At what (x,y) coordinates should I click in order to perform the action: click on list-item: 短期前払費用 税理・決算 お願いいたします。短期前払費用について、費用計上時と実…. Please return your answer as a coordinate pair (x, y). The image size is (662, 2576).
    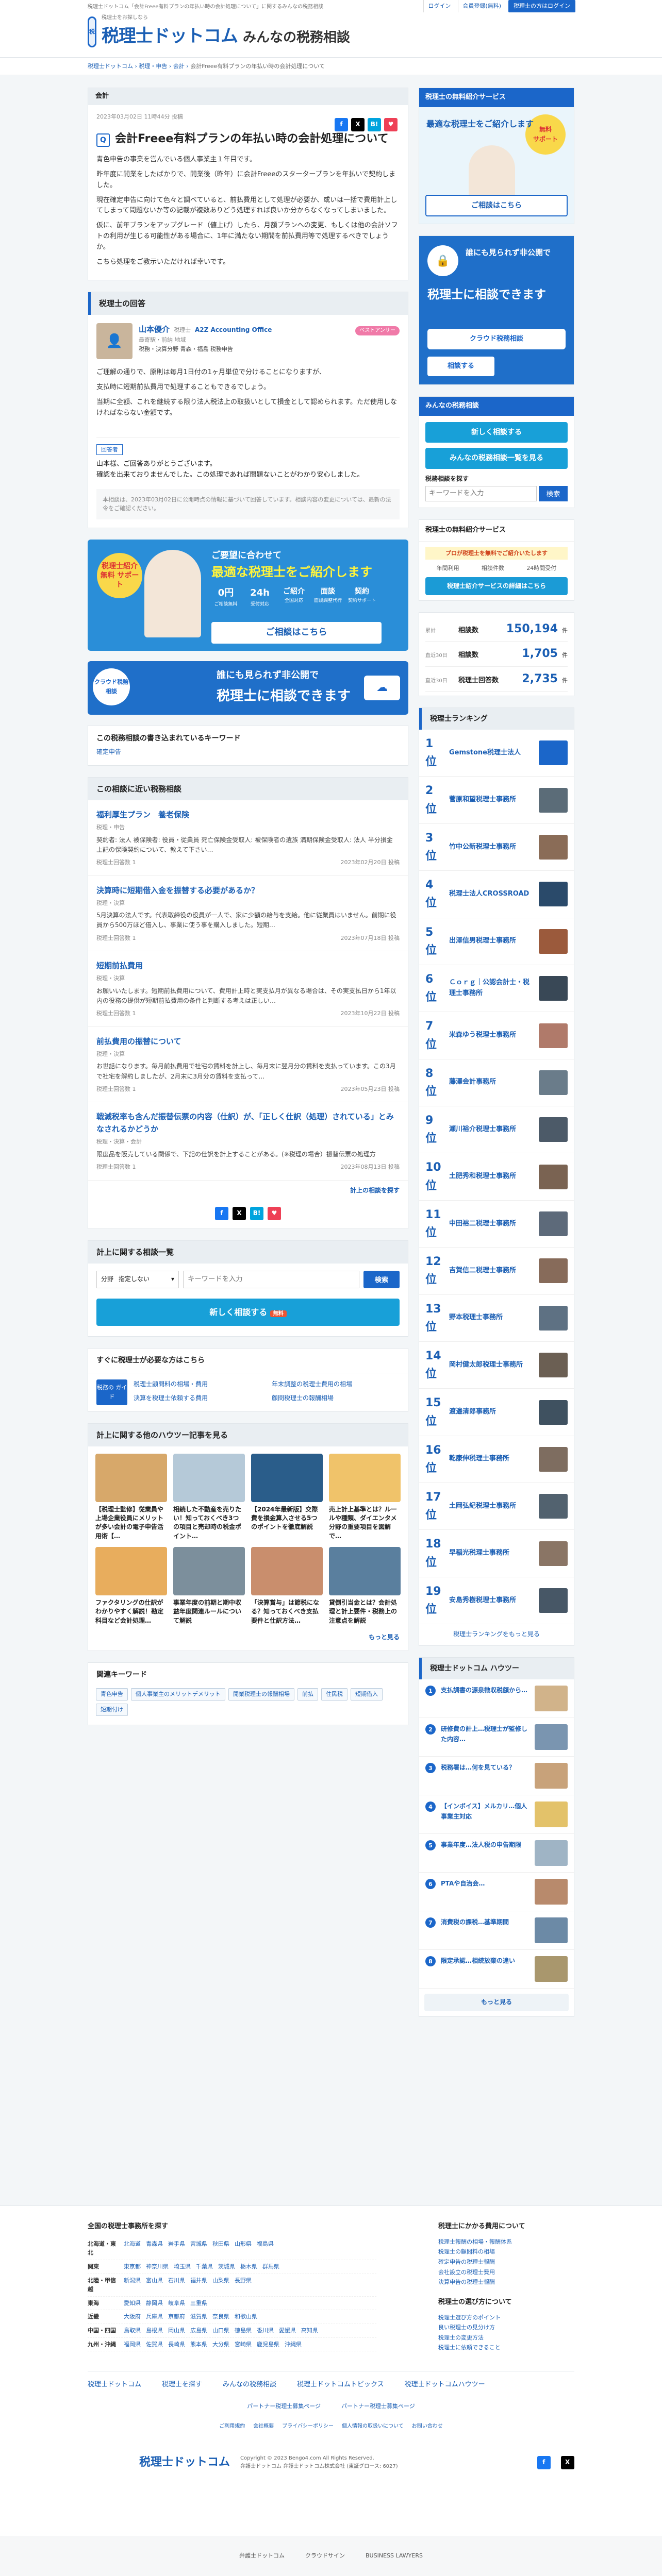
    Looking at the image, I should click on (248, 989).